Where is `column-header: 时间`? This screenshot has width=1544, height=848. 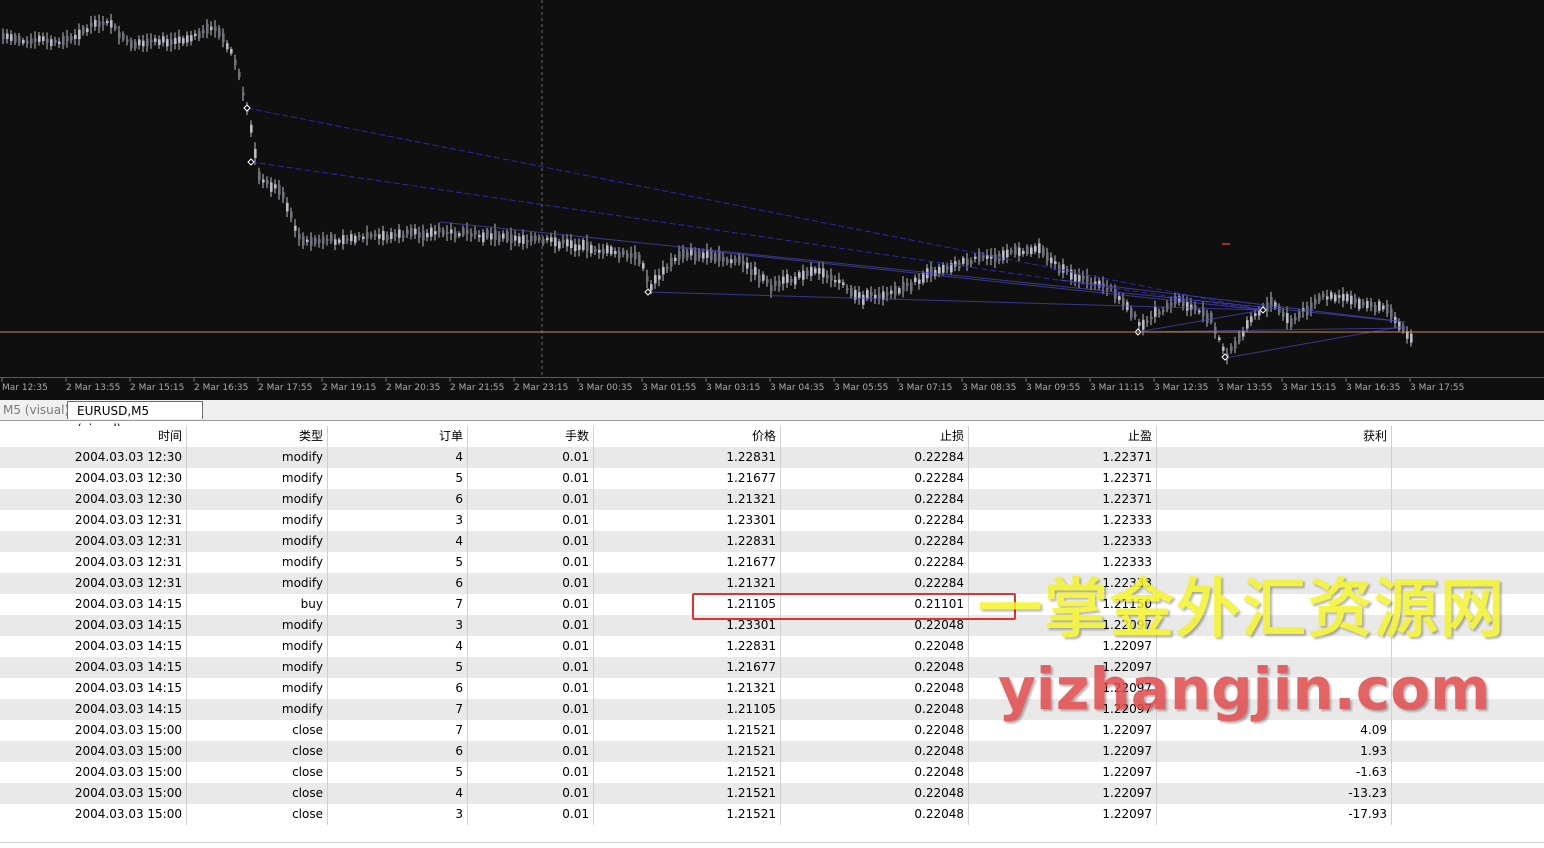
column-header: 时间 is located at coordinates (93, 436).